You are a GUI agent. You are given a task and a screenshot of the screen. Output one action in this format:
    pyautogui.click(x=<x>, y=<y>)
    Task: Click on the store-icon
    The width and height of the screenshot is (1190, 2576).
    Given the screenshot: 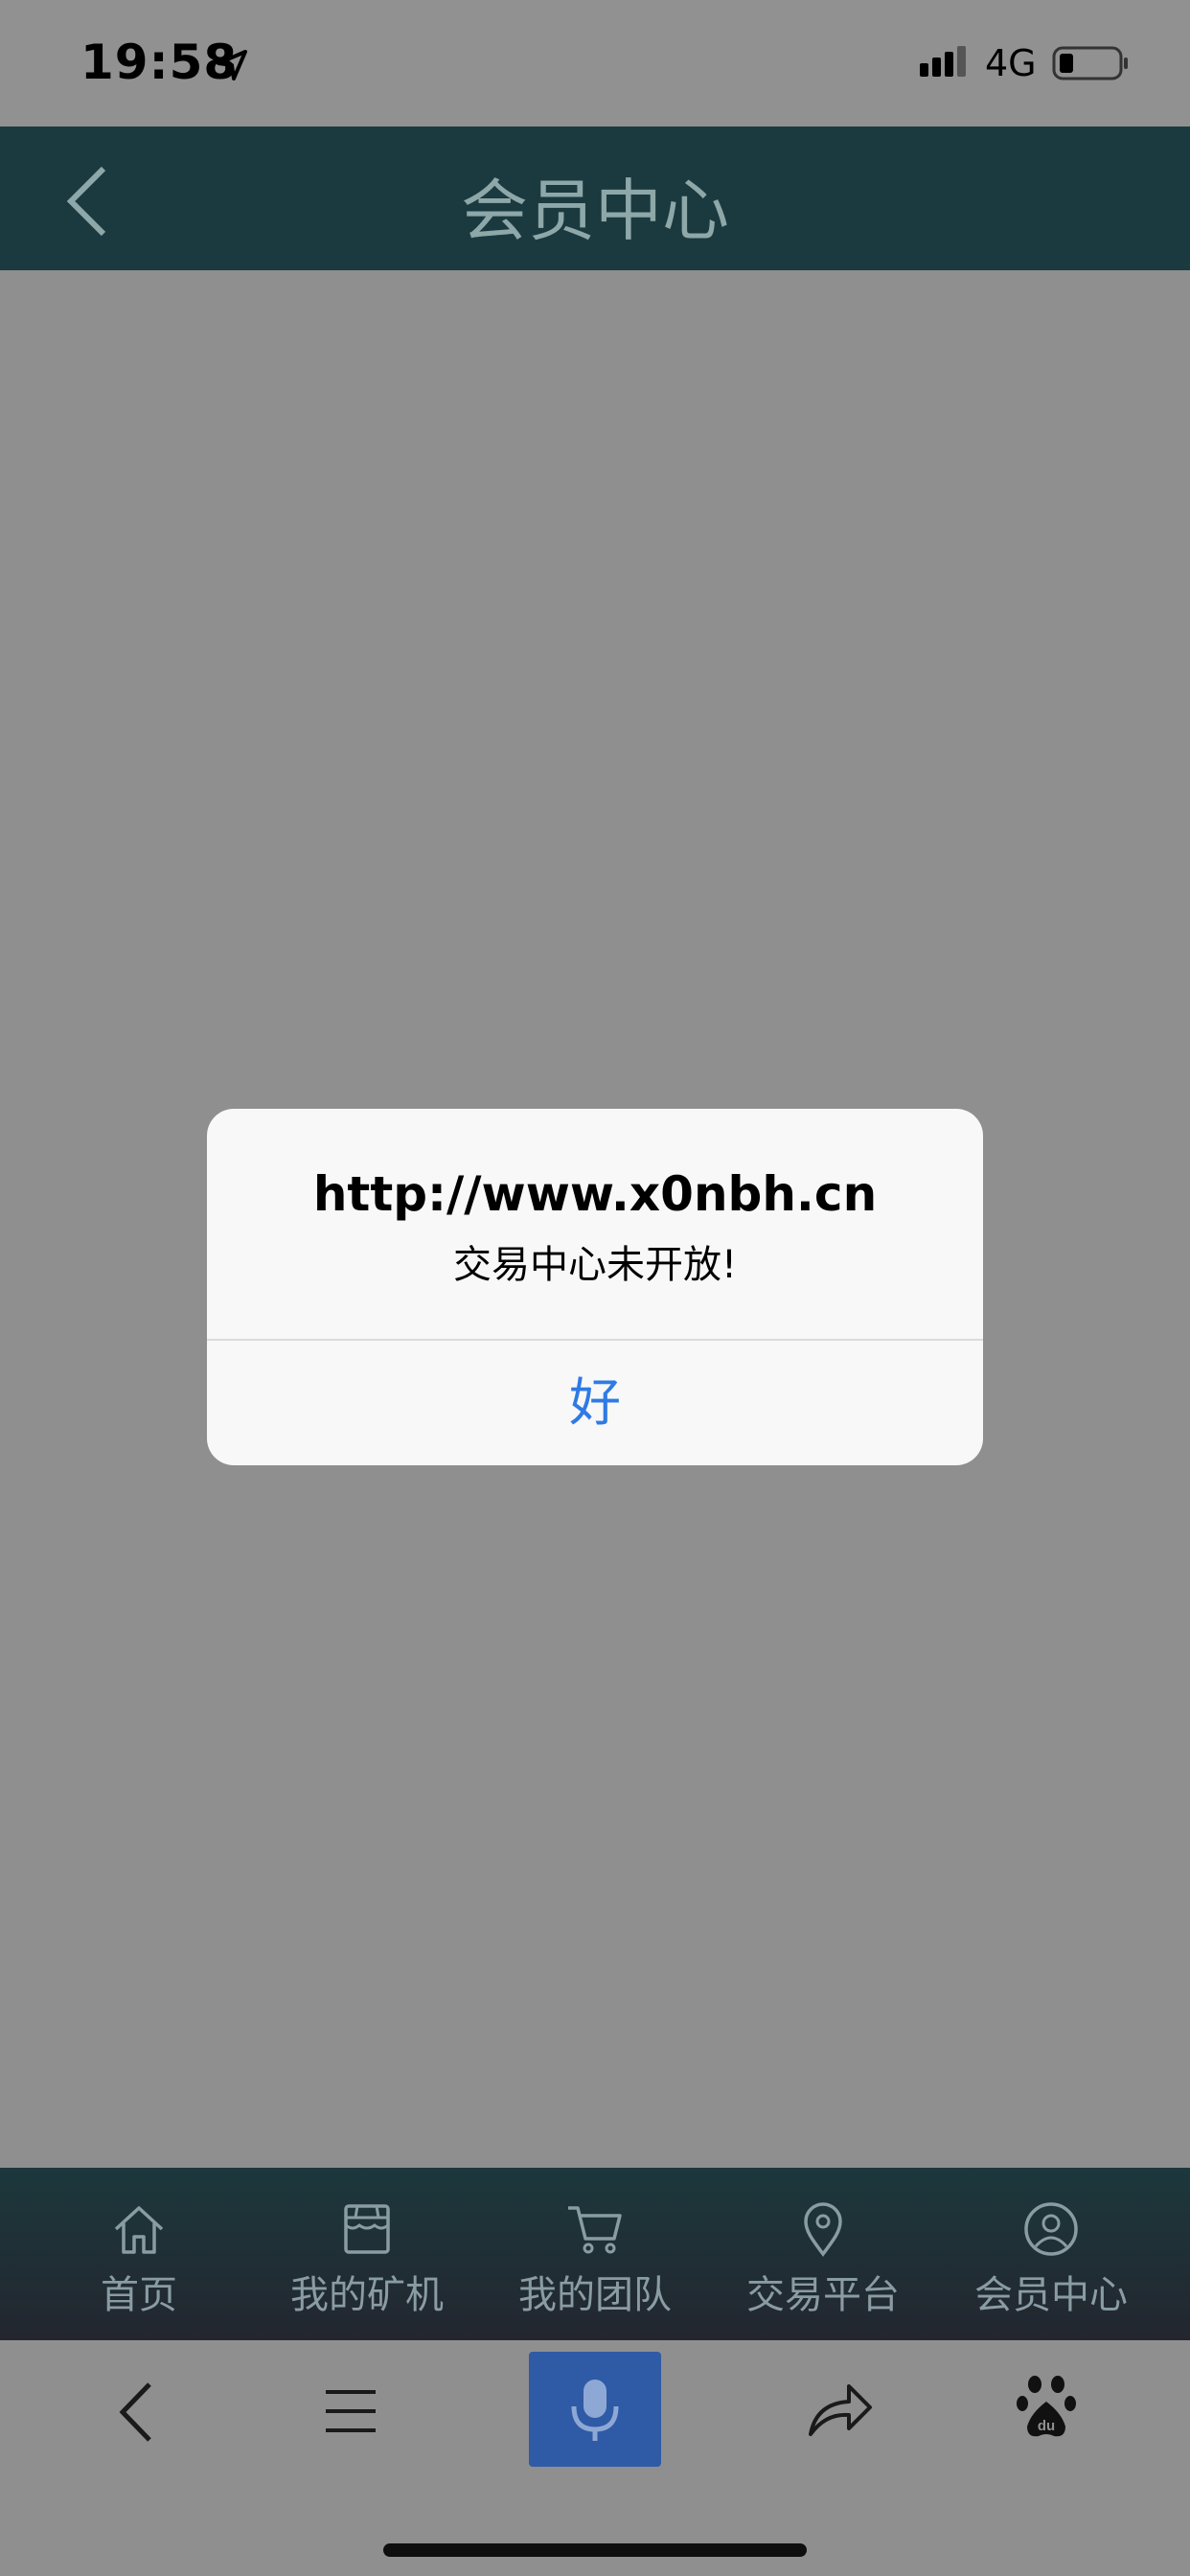 What is the action you would take?
    pyautogui.click(x=367, y=2229)
    